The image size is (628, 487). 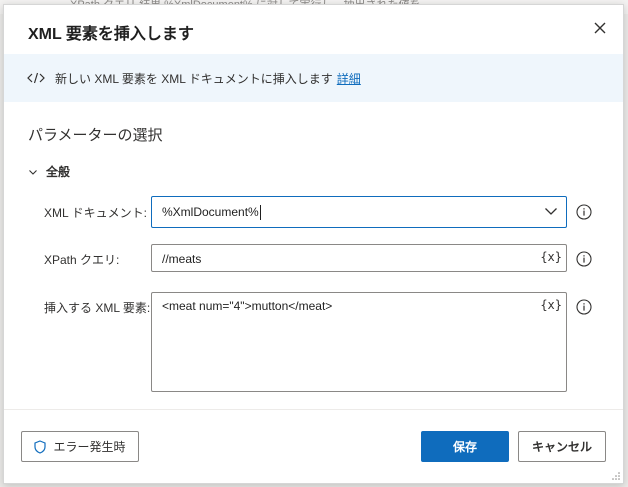 I want to click on xpath-query-label: XPath クエリ:, so click(x=82, y=260).